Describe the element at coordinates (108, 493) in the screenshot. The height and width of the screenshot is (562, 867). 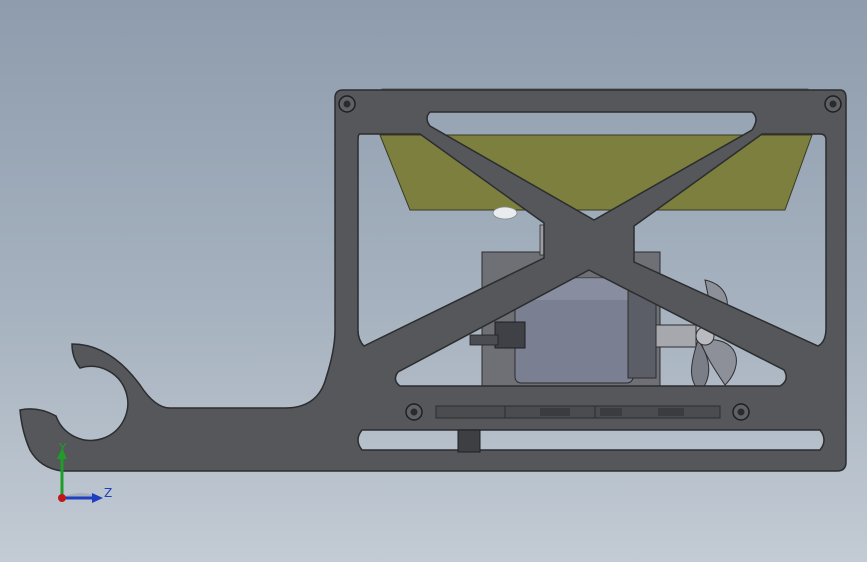
I see `z-axis-label: Z` at that location.